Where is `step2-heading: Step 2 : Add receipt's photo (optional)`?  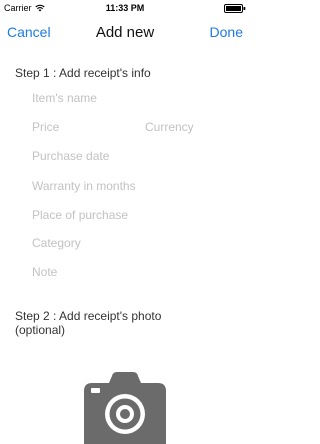 step2-heading: Step 2 : Add receipt's photo (optional) is located at coordinates (88, 323).